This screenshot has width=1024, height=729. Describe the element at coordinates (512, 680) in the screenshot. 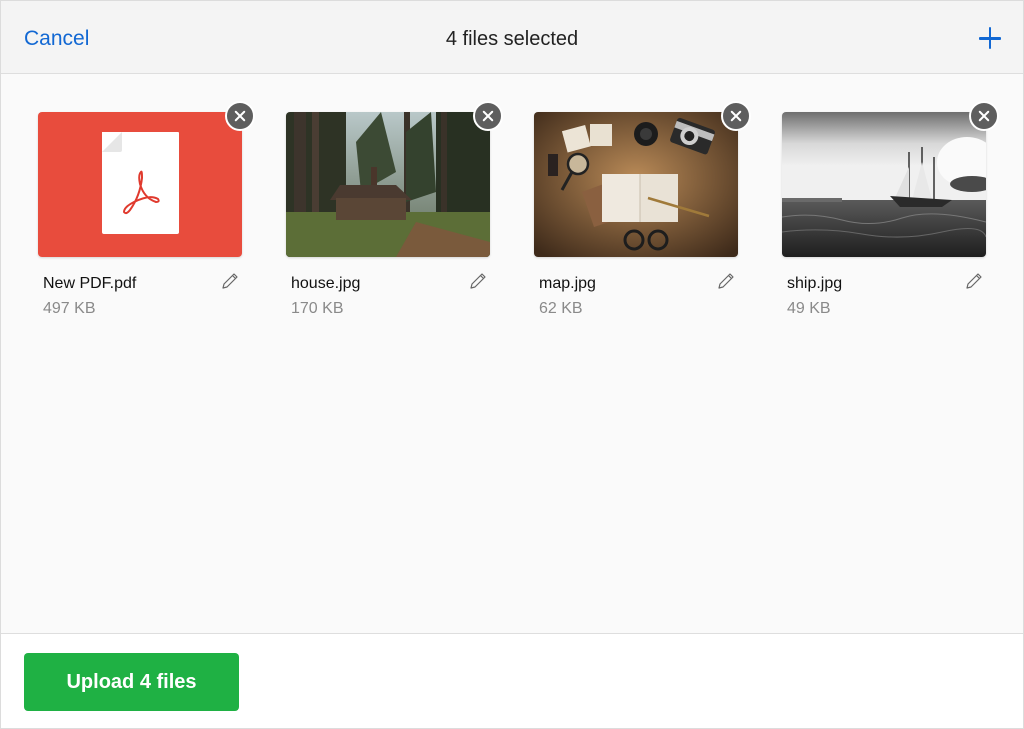

I see `footer-bar: Upload 4 files` at that location.